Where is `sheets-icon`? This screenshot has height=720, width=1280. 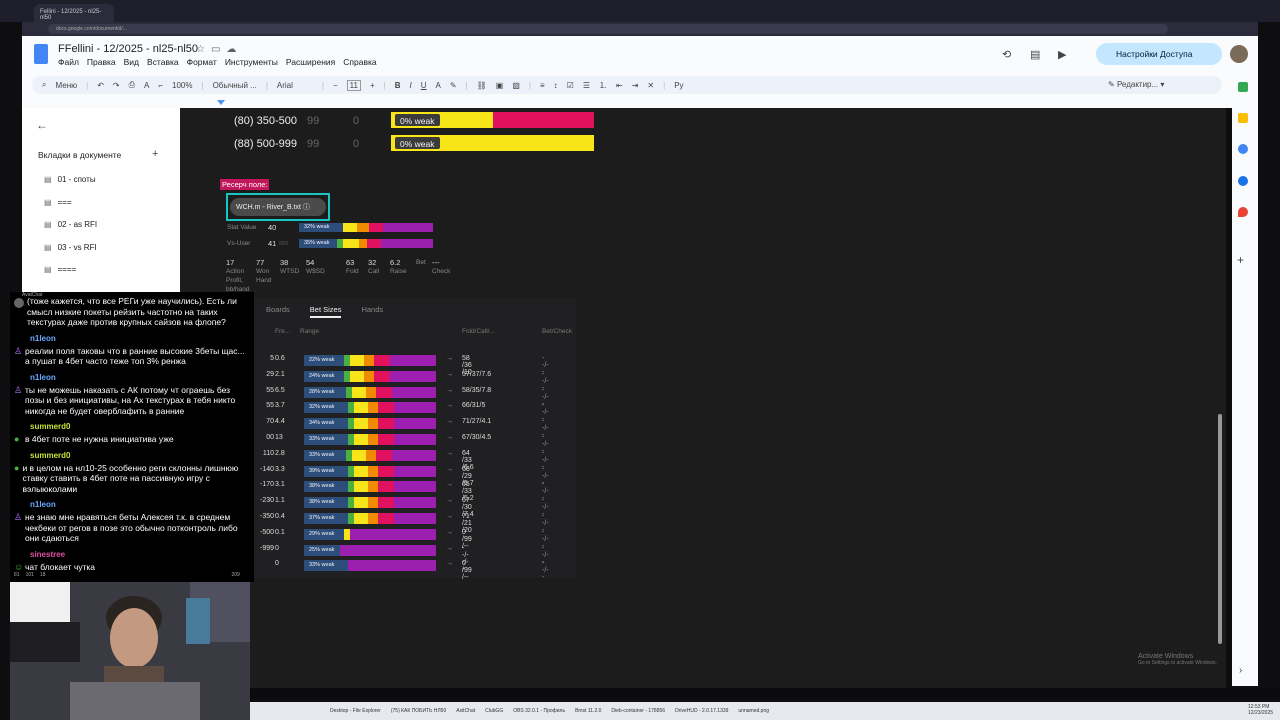 sheets-icon is located at coordinates (1243, 87).